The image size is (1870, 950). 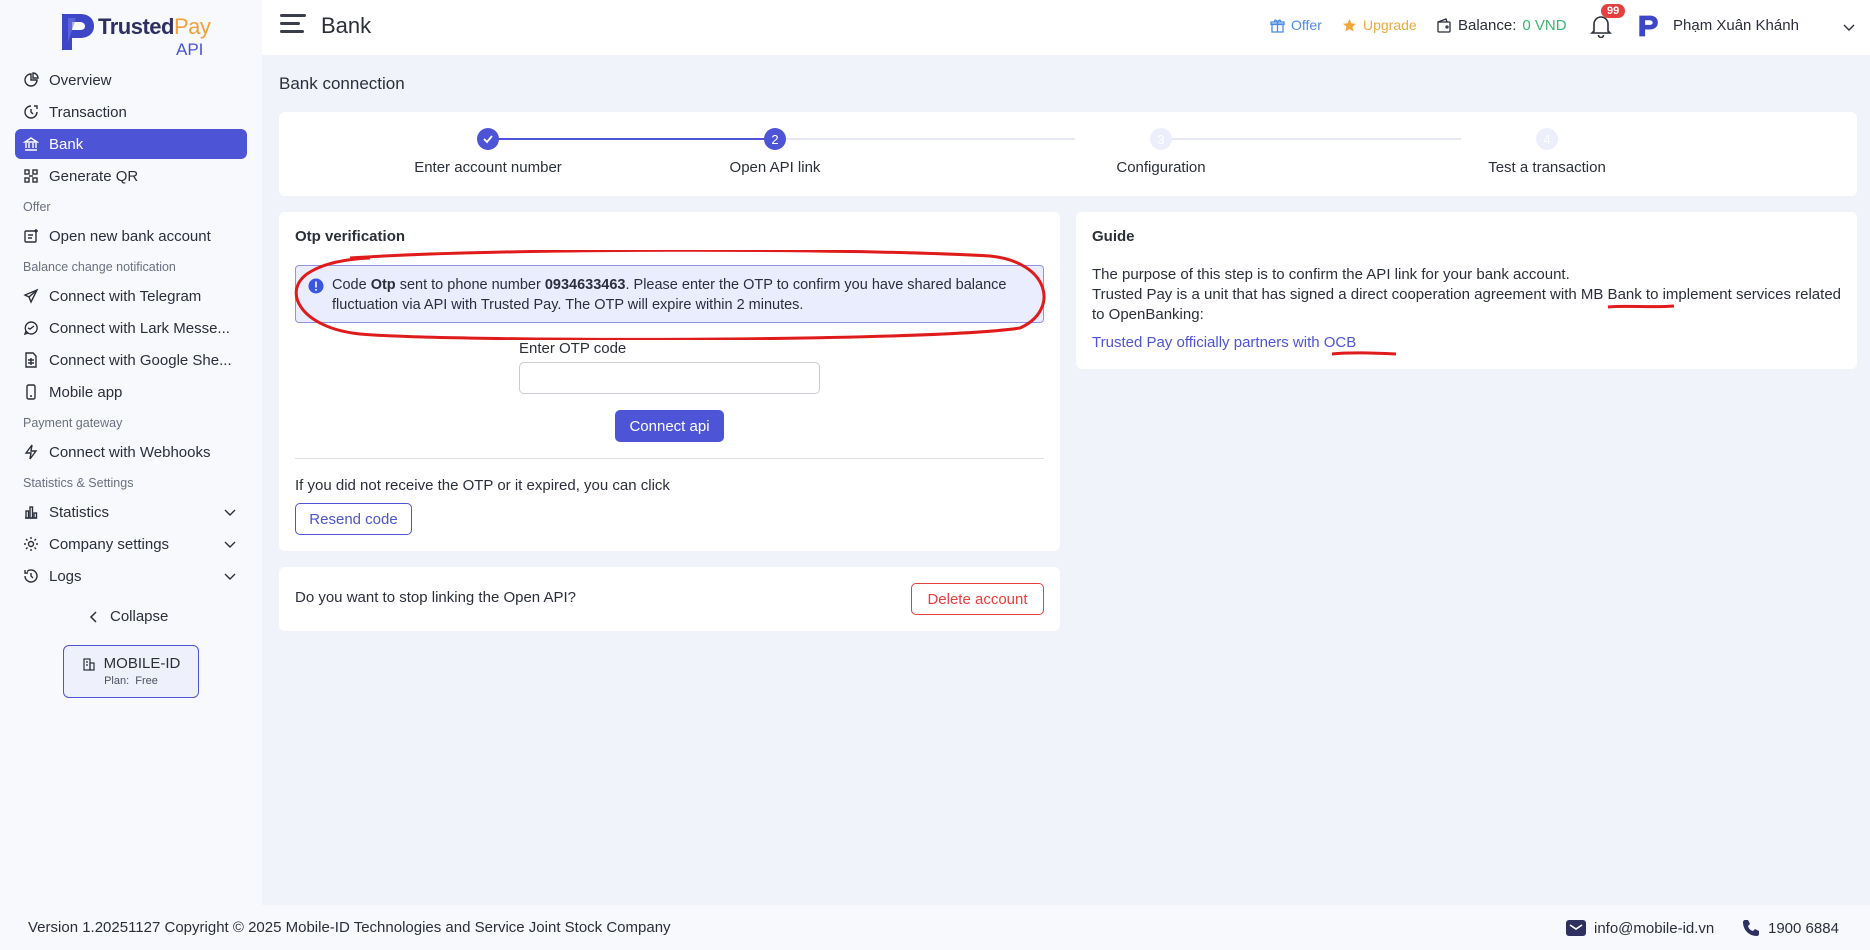 What do you see at coordinates (131, 112) in the screenshot?
I see `sidebar-item-transaction: Transaction` at bounding box center [131, 112].